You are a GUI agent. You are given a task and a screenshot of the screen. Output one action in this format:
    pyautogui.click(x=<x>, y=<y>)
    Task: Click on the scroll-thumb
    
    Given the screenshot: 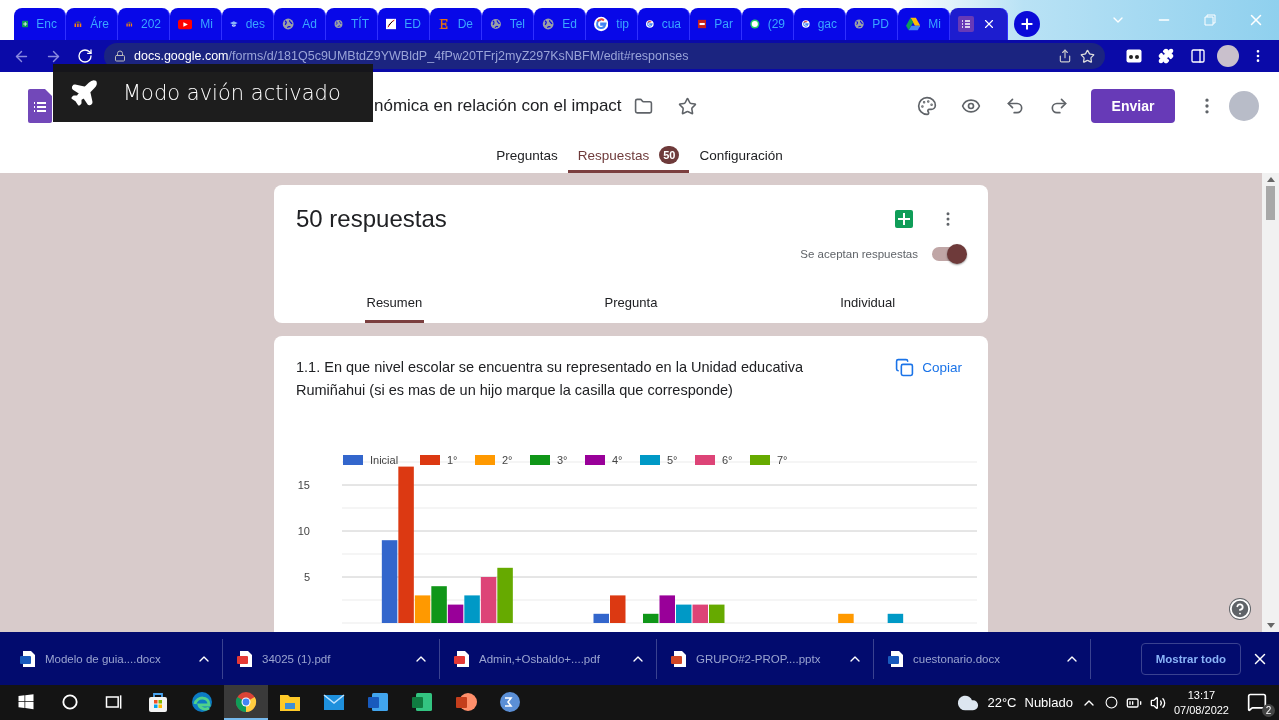 What is the action you would take?
    pyautogui.click(x=1270, y=203)
    